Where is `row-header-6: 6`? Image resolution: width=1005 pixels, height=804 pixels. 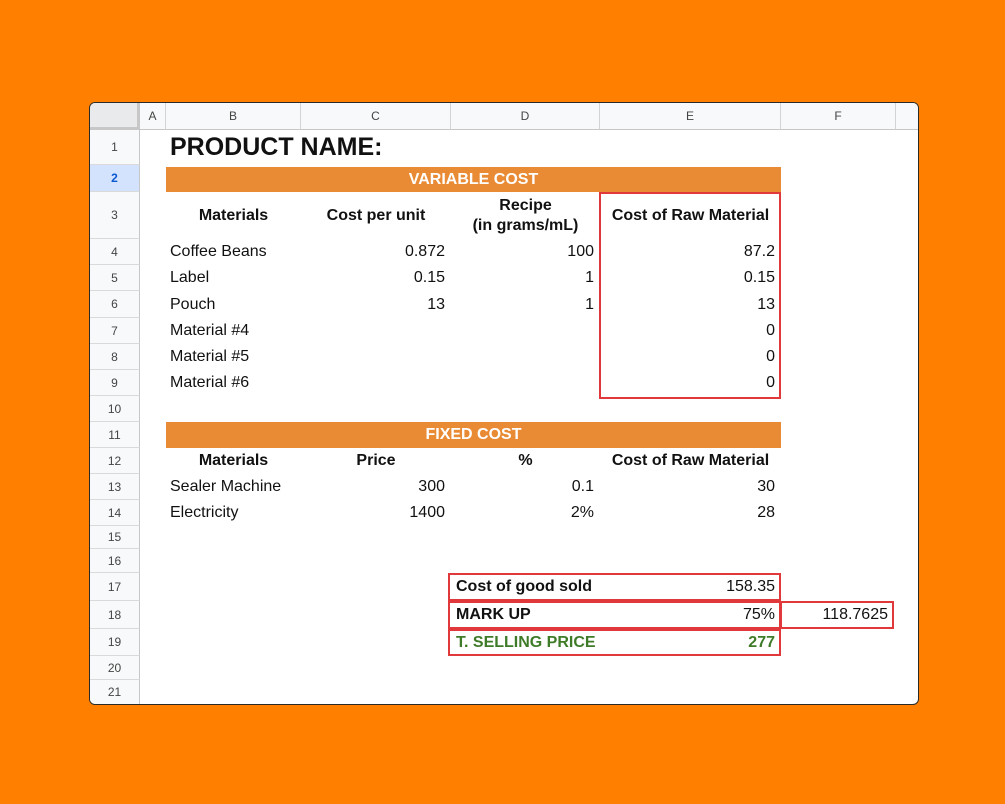 row-header-6: 6 is located at coordinates (115, 304).